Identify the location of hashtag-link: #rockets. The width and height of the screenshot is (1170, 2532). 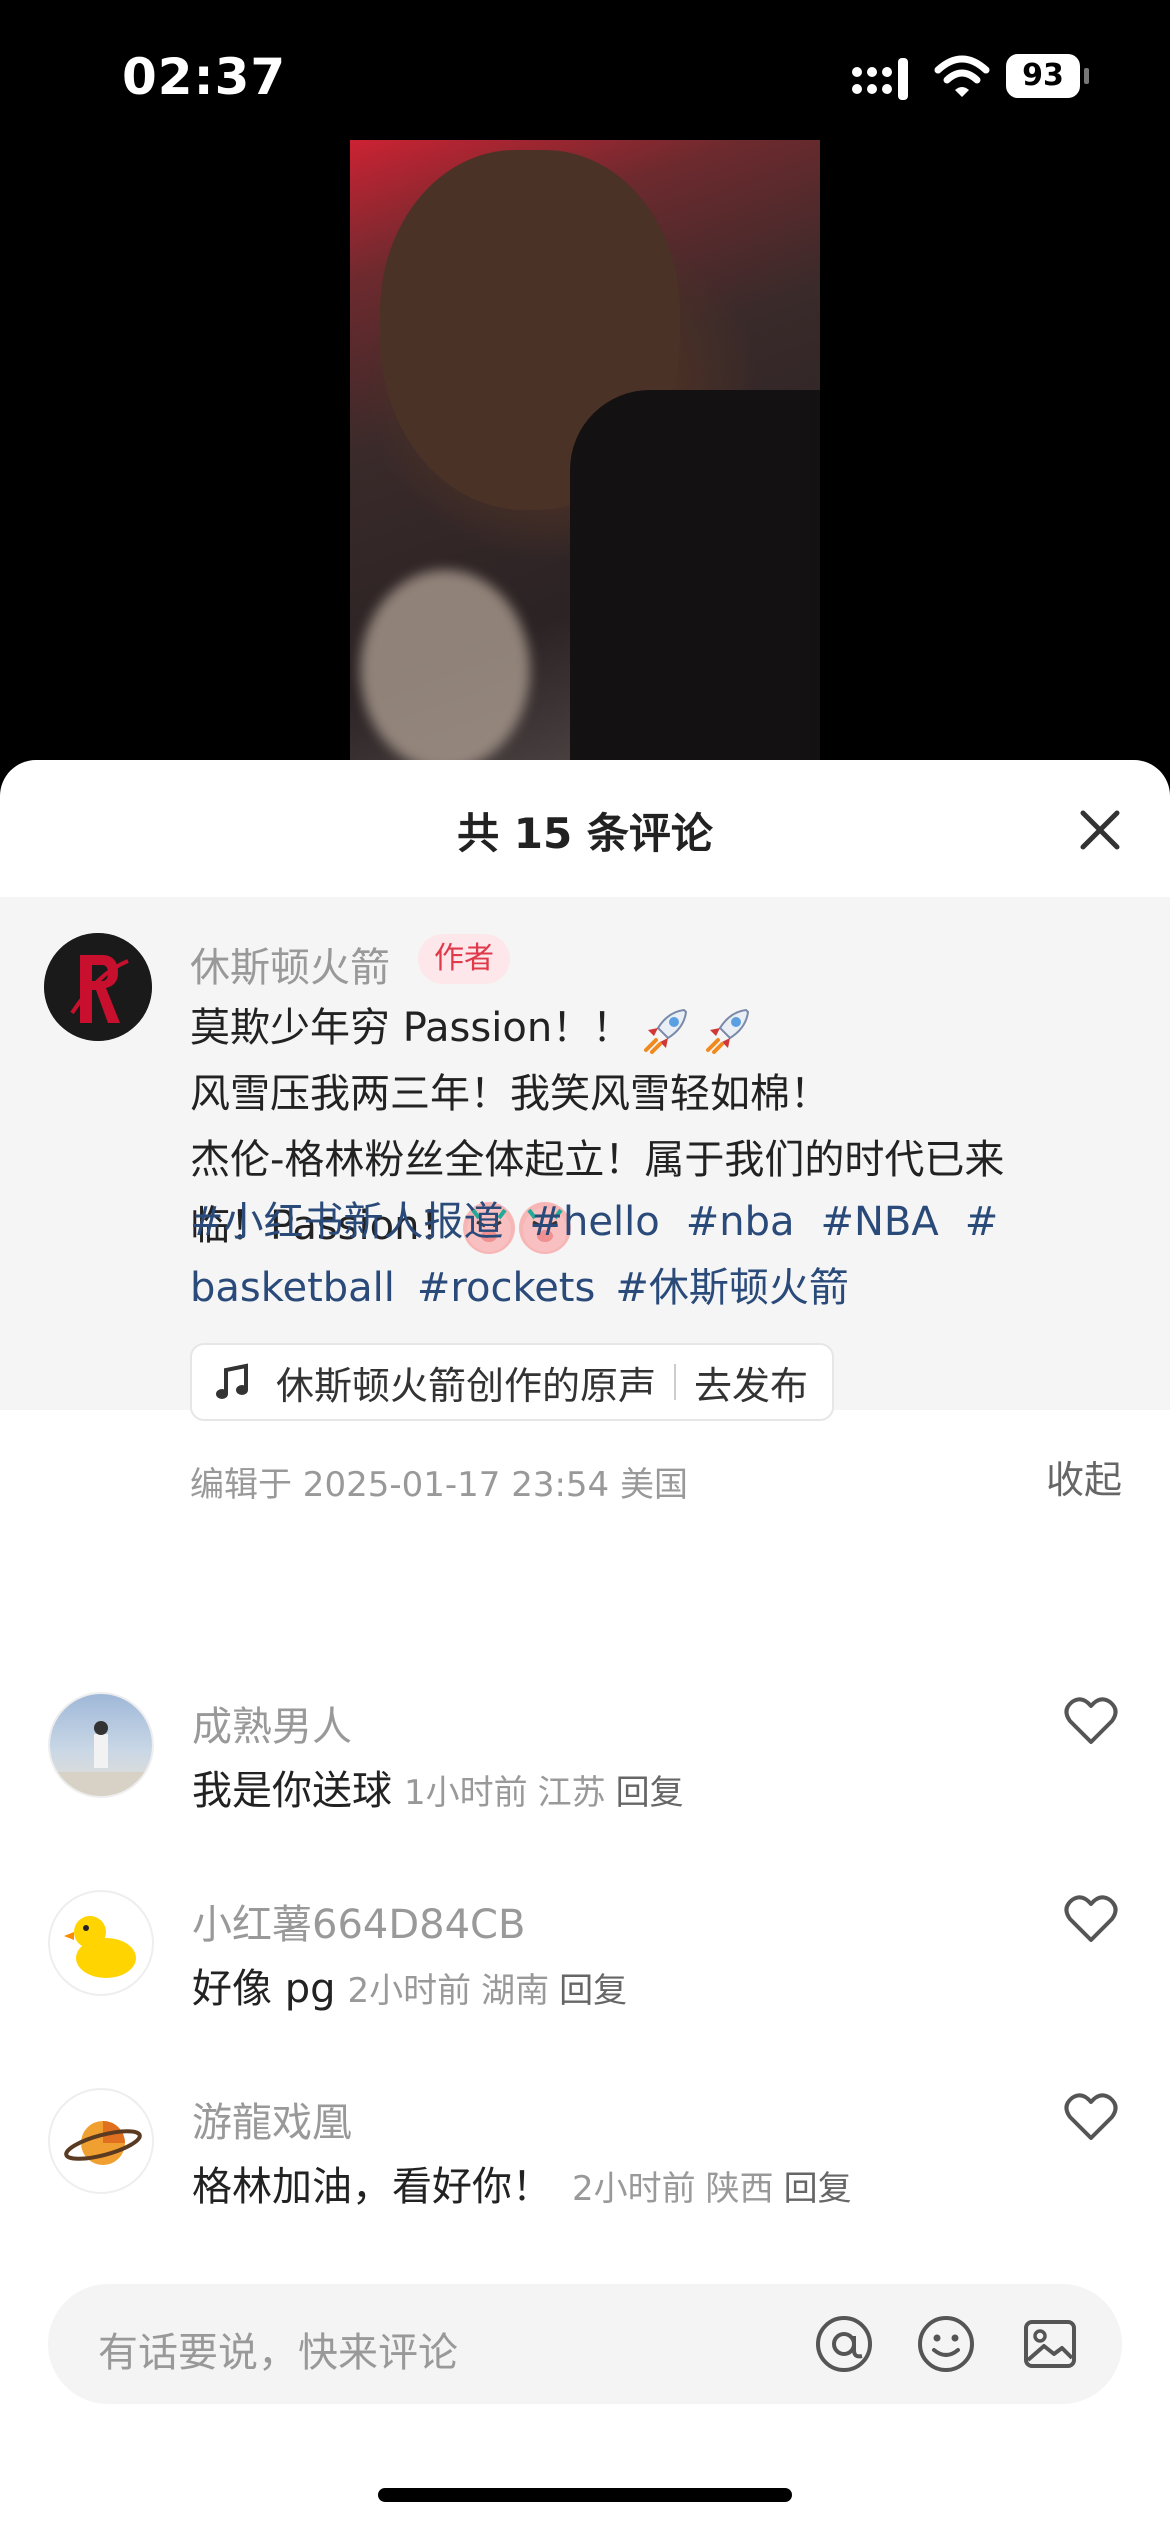
(506, 1288).